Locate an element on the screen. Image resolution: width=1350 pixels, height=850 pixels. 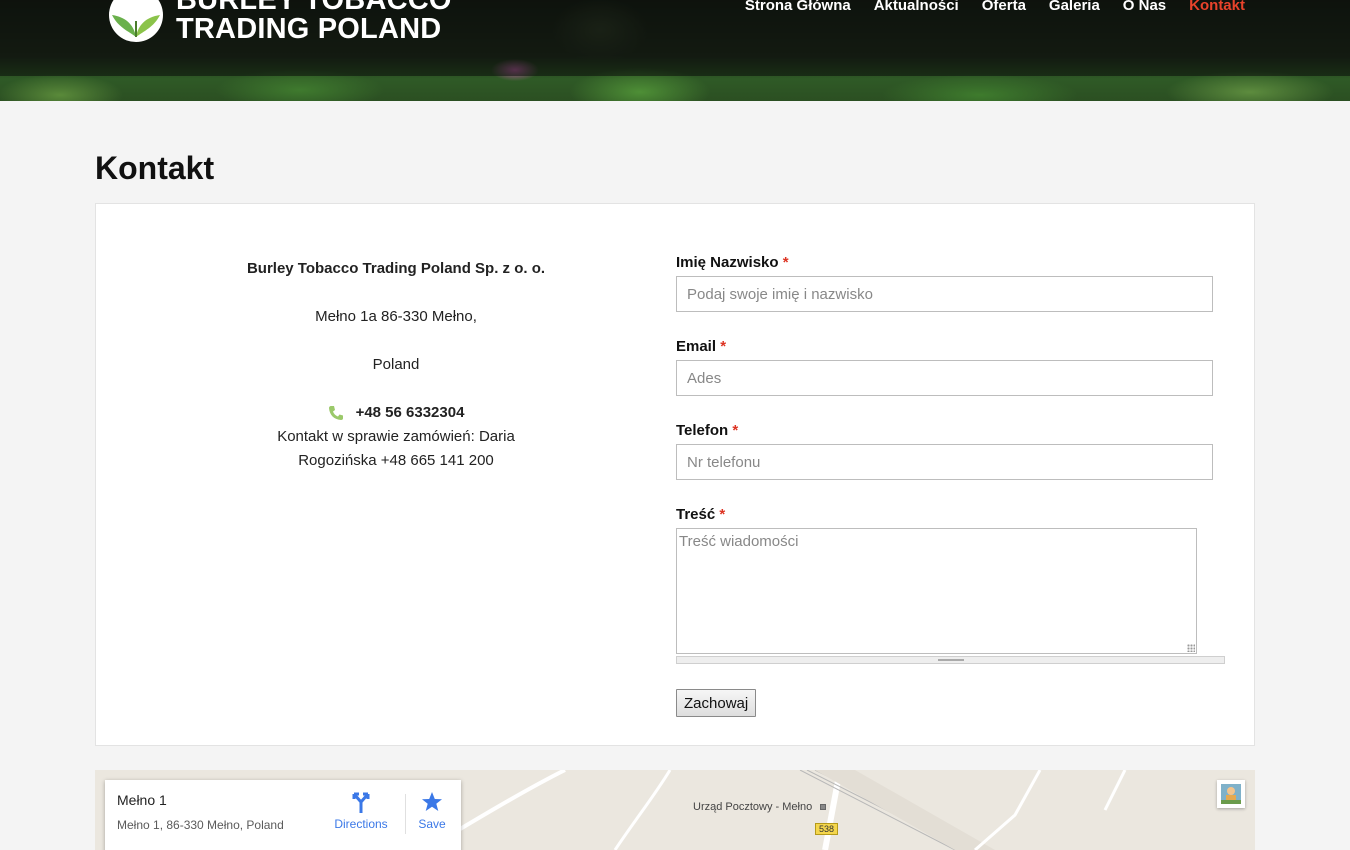
email-input is located at coordinates (944, 378).